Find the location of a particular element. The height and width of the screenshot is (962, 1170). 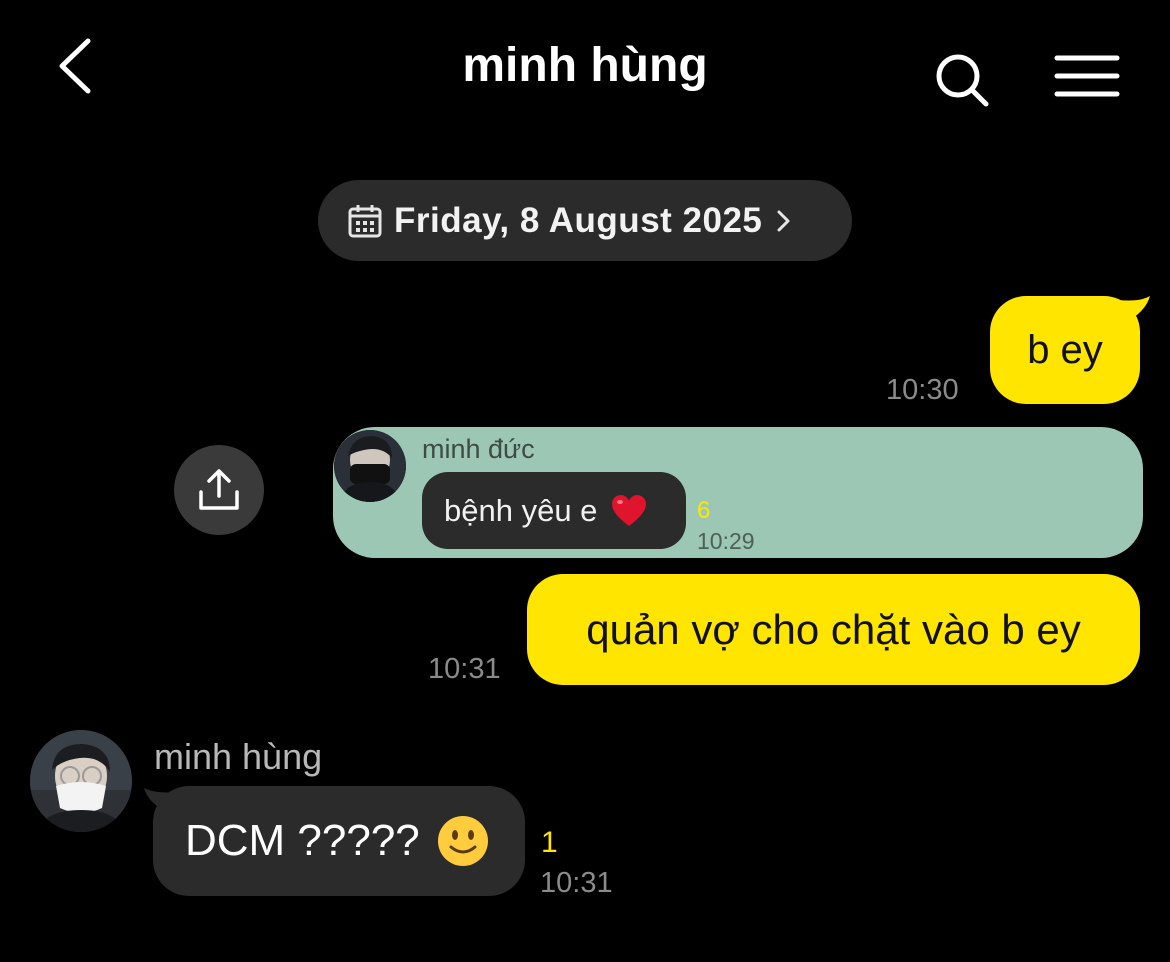

date-divider: Friday, 8 August 2025 is located at coordinates (585, 220).